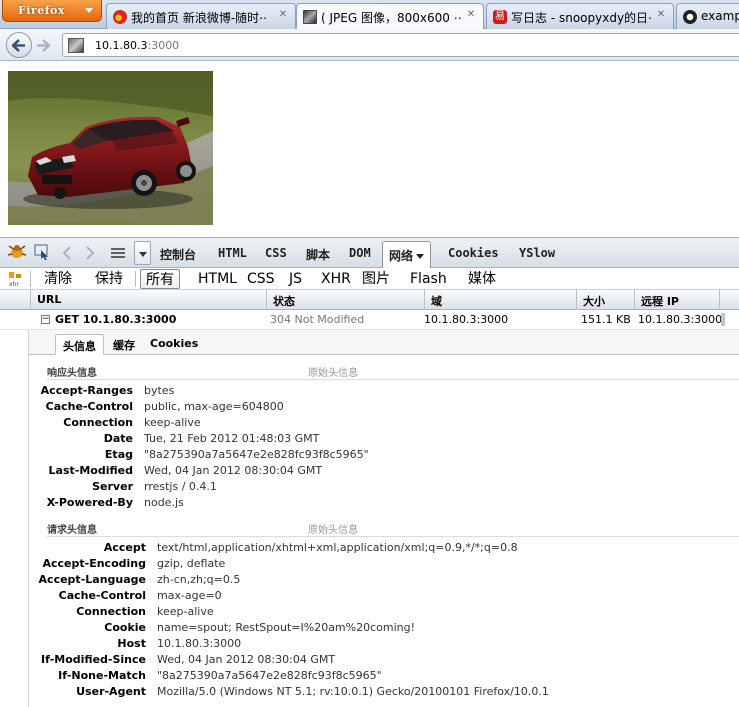 The height and width of the screenshot is (707, 739). I want to click on back-button, so click(19, 45).